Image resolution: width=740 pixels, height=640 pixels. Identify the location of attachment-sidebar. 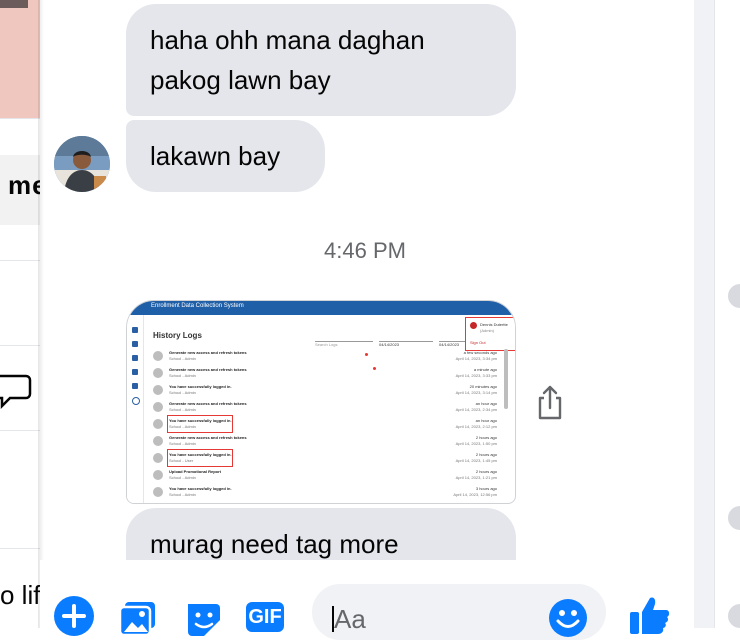
(135, 409).